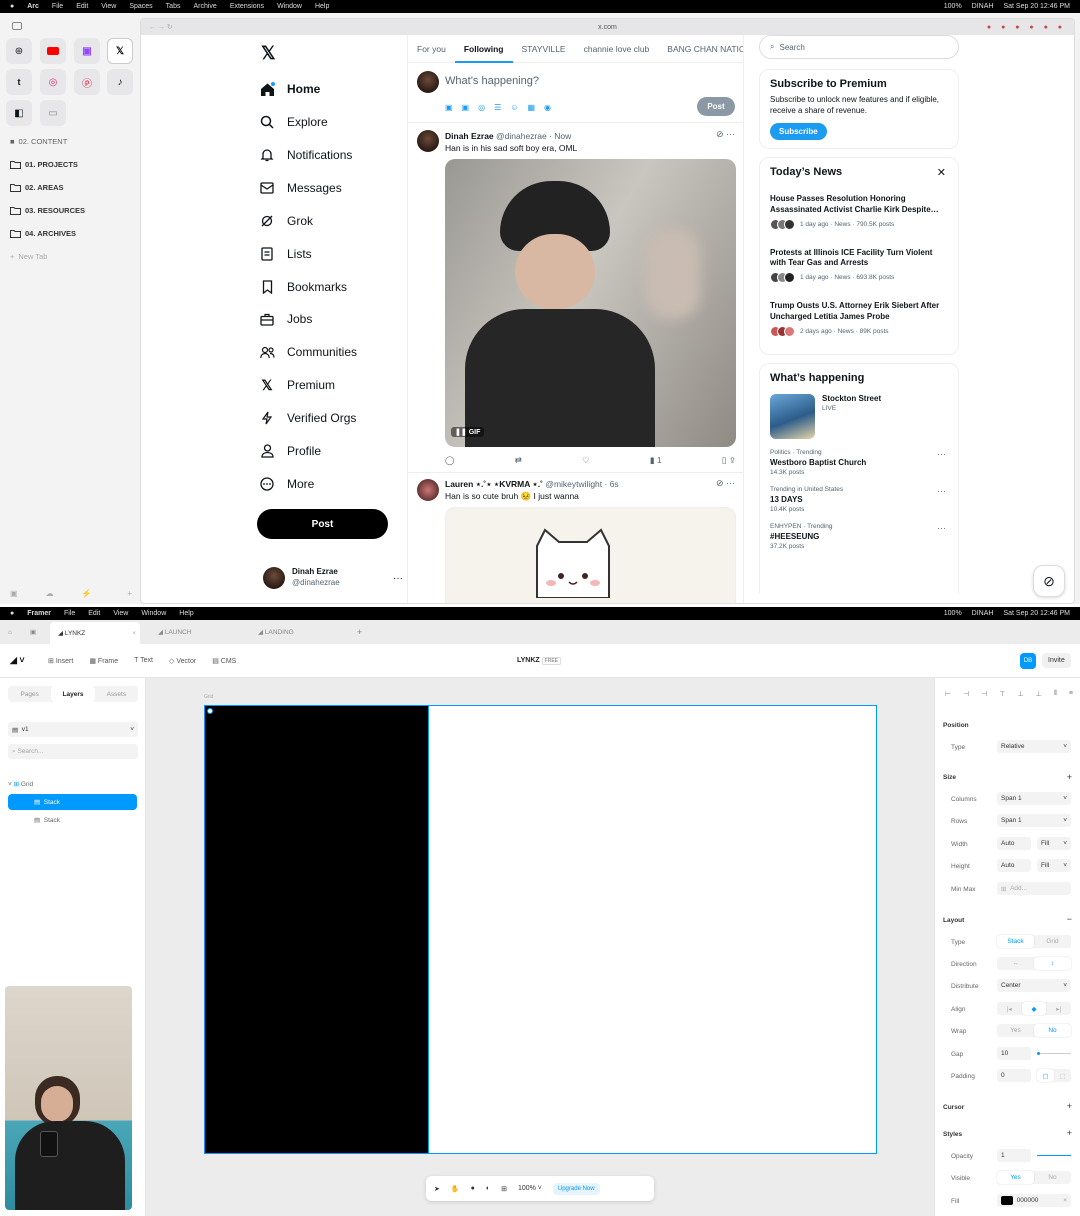 The width and height of the screenshot is (1080, 1216). What do you see at coordinates (208, 697) in the screenshot?
I see `frame-label: Grid` at bounding box center [208, 697].